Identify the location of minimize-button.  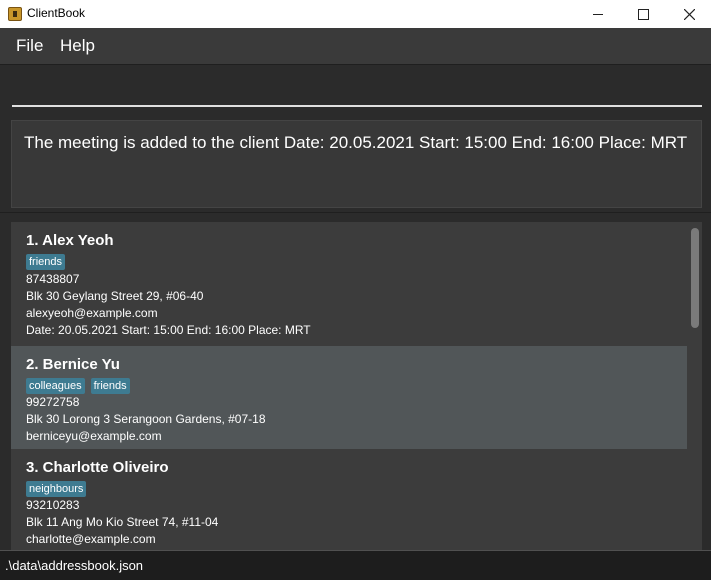
(598, 14).